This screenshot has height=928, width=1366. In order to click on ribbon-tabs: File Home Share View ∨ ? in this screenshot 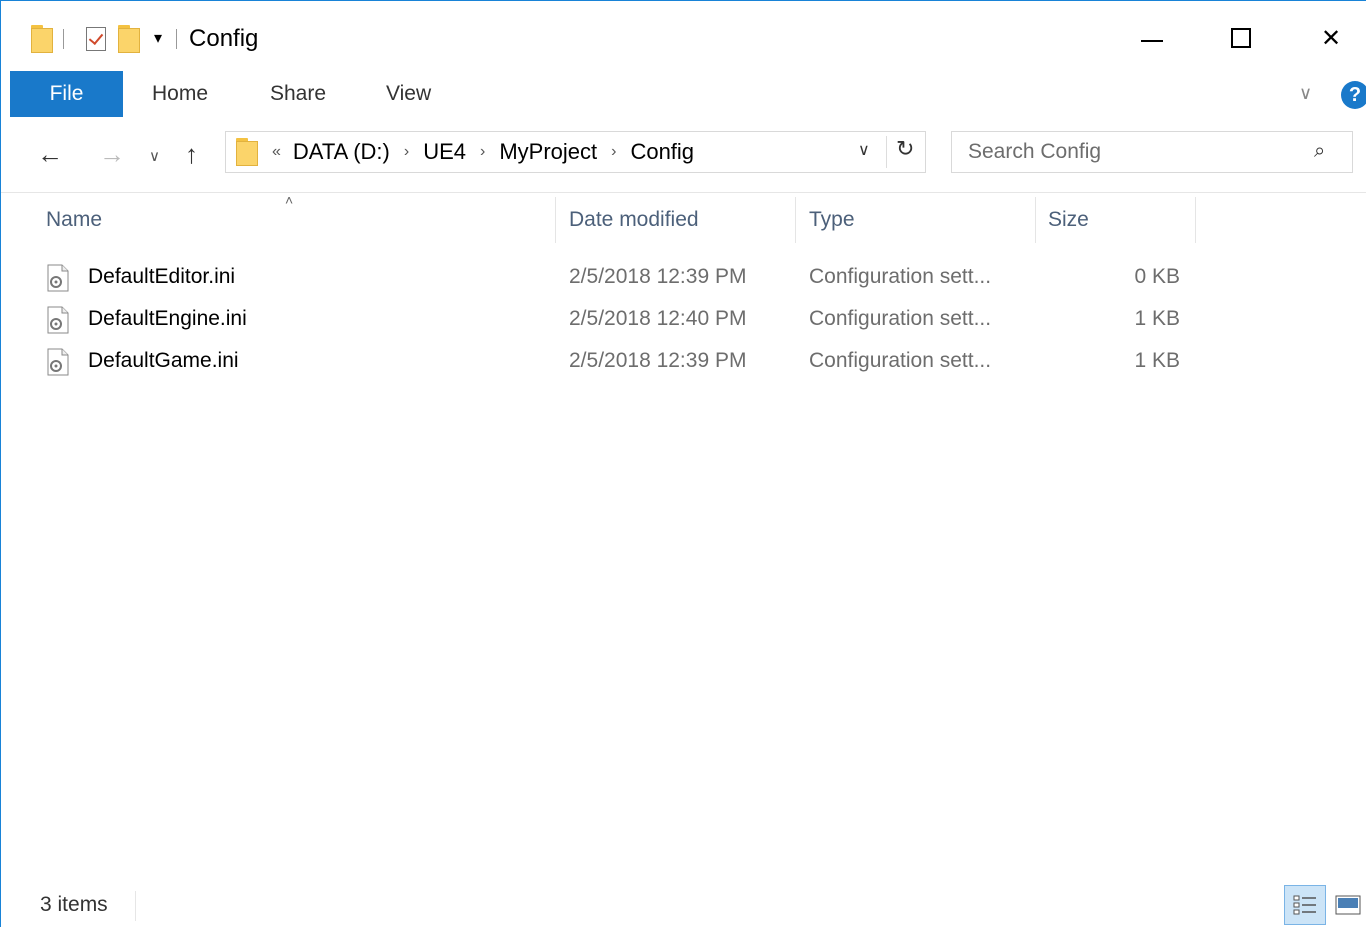, I will do `click(683, 94)`.